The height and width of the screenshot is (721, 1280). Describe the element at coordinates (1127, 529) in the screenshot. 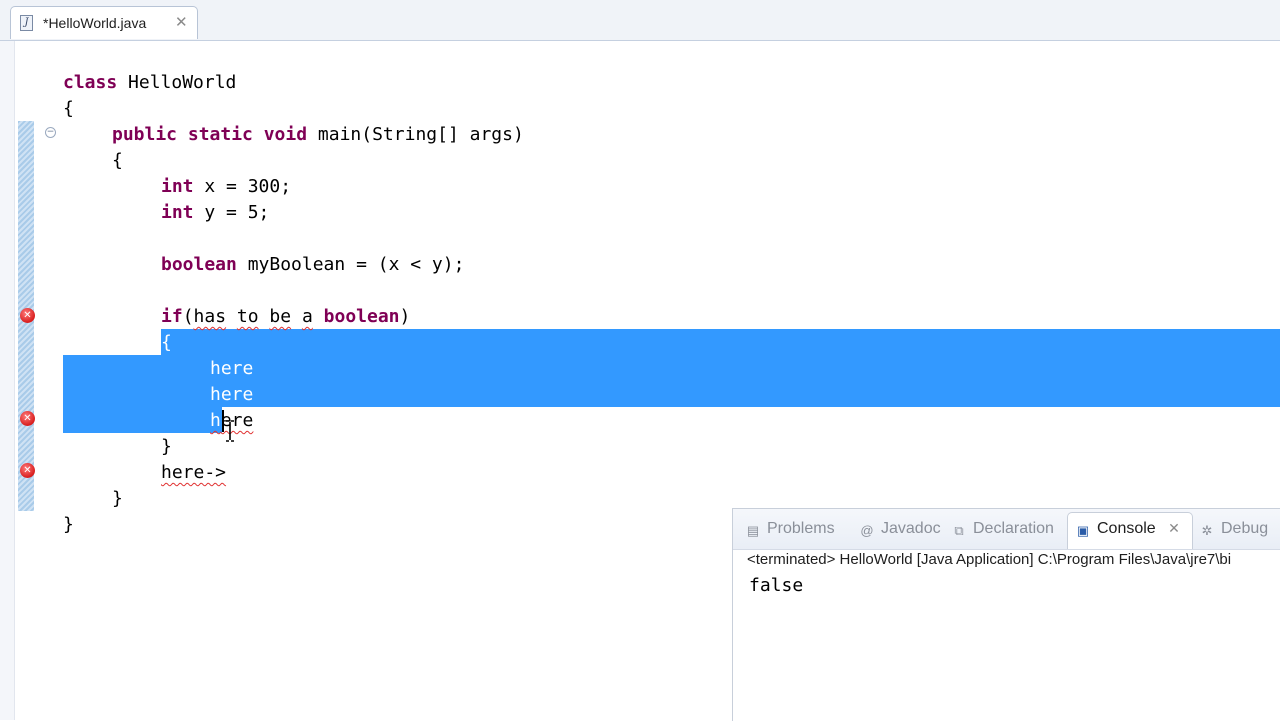

I see `tab-console: ▣ Console ✕` at that location.